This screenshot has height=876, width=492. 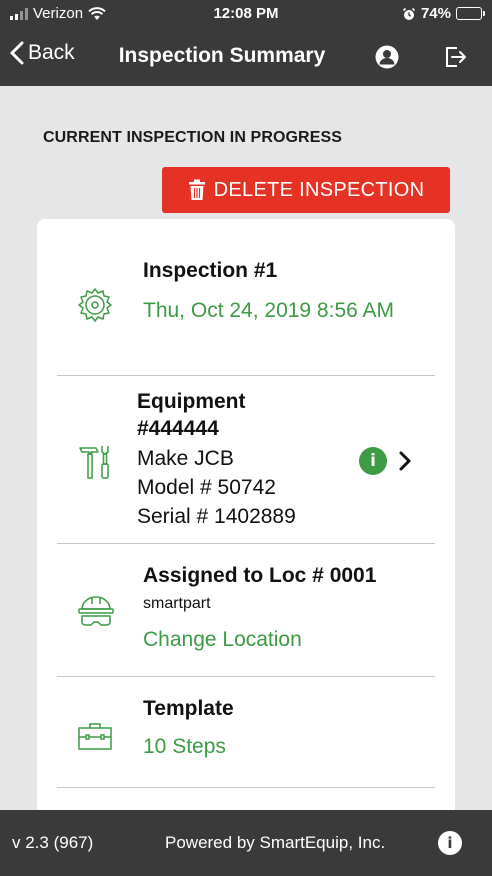 What do you see at coordinates (94, 462) in the screenshot?
I see `tools-icon` at bounding box center [94, 462].